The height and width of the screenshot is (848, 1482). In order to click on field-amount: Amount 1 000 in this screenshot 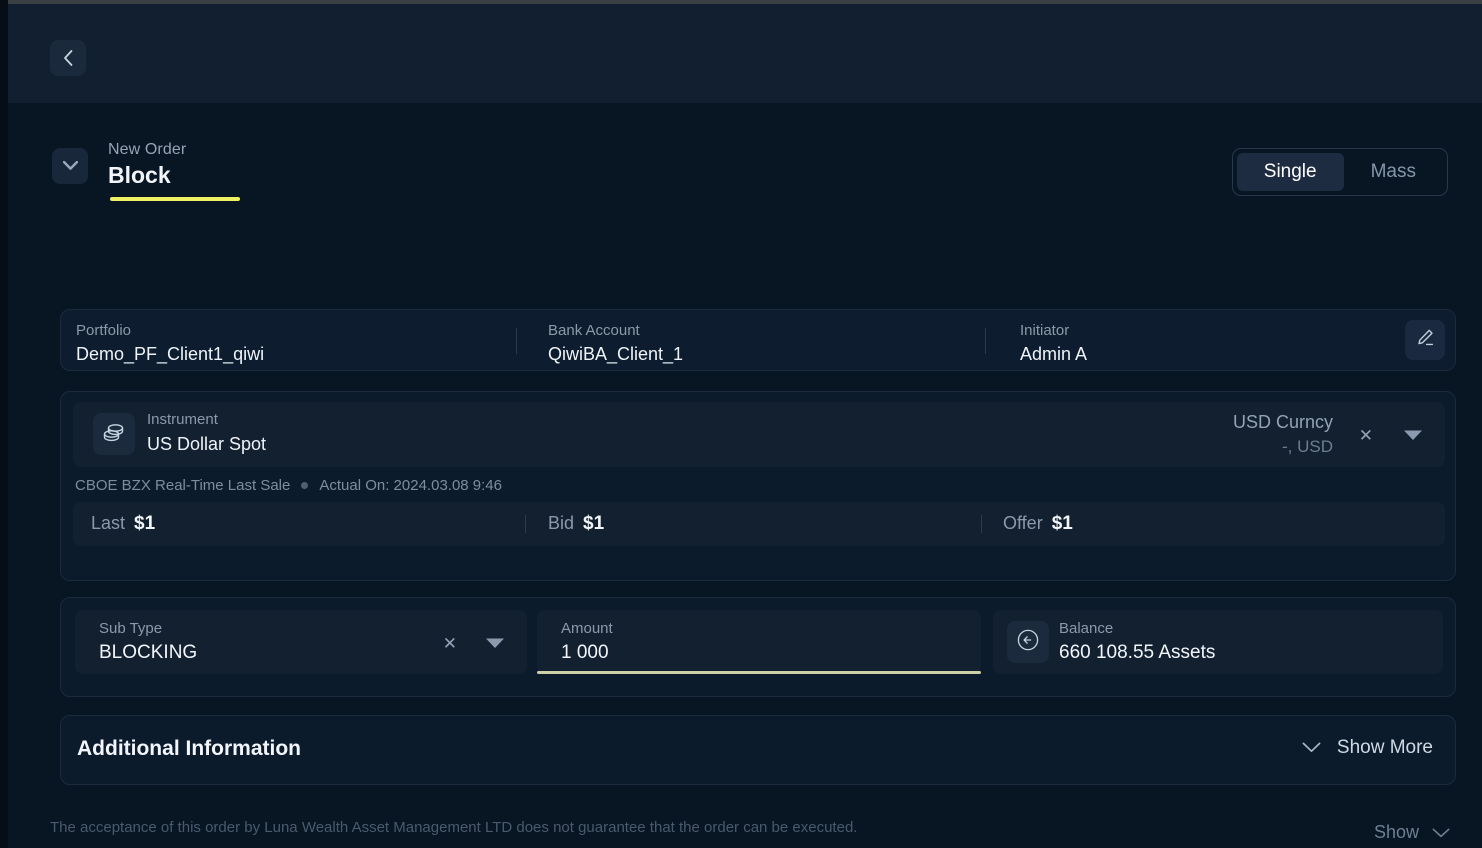, I will do `click(759, 642)`.